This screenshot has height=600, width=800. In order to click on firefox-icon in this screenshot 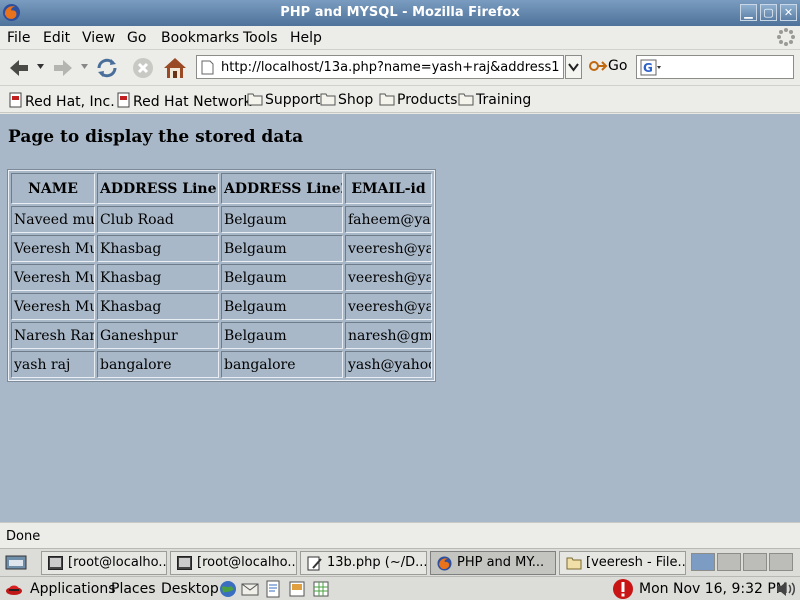, I will do `click(444, 563)`.